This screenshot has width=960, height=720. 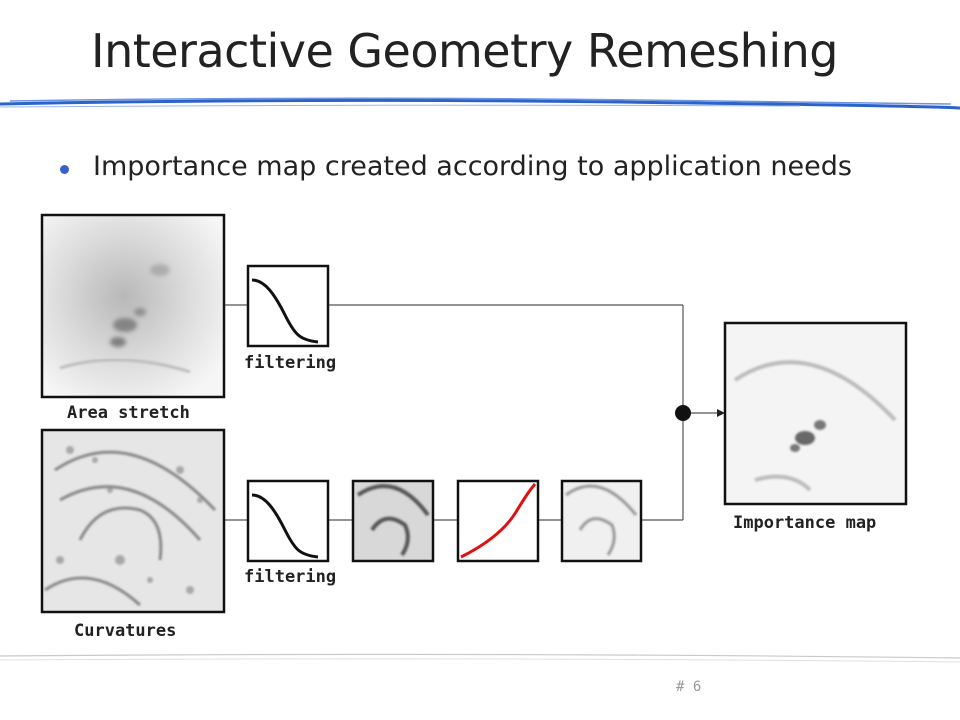 What do you see at coordinates (601, 521) in the screenshot?
I see `mapped-curvature-image` at bounding box center [601, 521].